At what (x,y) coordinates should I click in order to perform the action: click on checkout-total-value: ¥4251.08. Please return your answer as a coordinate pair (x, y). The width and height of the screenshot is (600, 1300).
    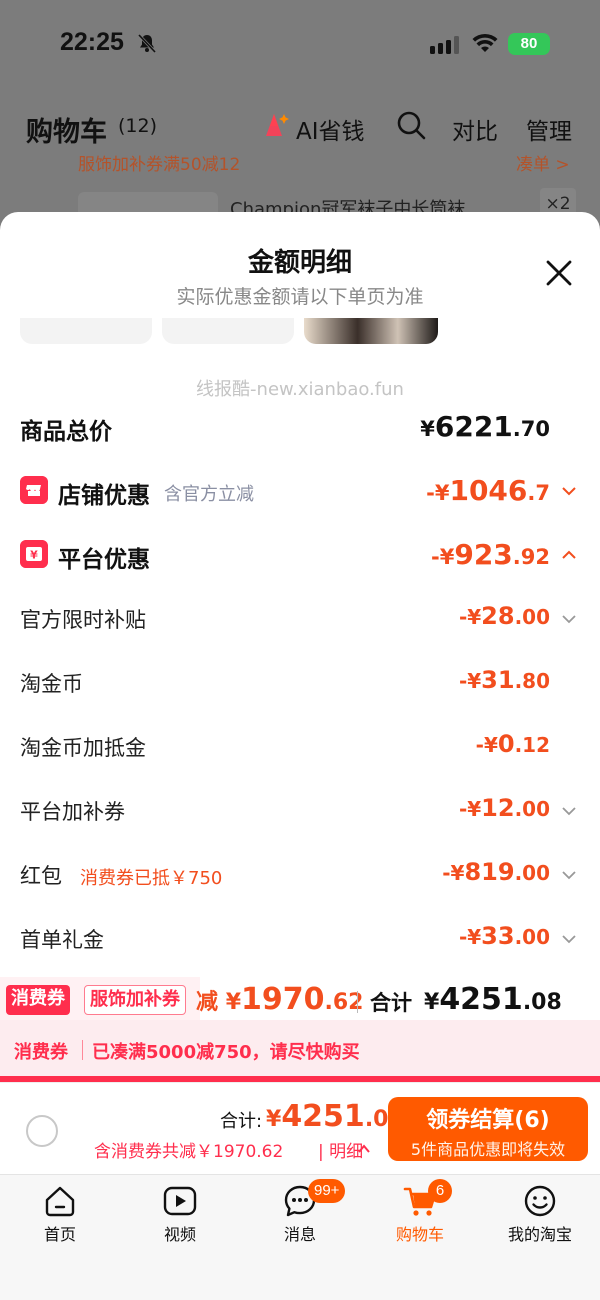
    Looking at the image, I should click on (335, 1116).